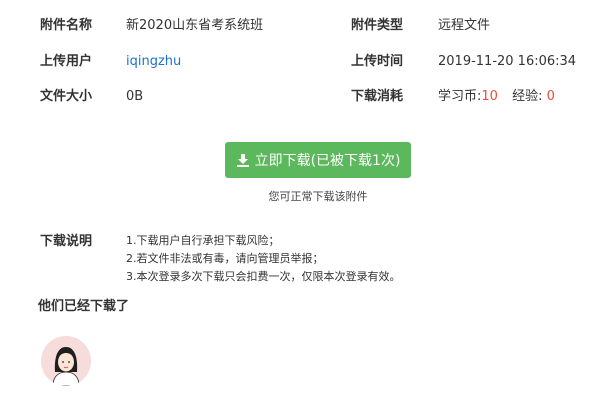 The height and width of the screenshot is (405, 609). Describe the element at coordinates (66, 96) in the screenshot. I see `file-size-label: 文件大小` at that location.